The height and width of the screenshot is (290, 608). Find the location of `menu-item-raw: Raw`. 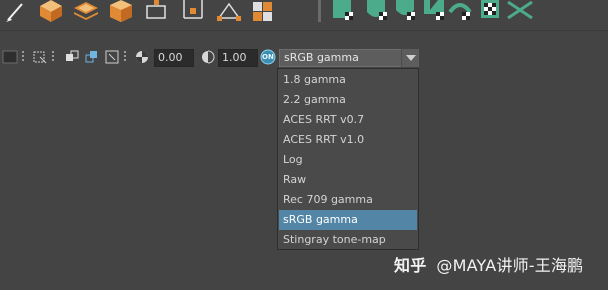

menu-item-raw: Raw is located at coordinates (348, 180).